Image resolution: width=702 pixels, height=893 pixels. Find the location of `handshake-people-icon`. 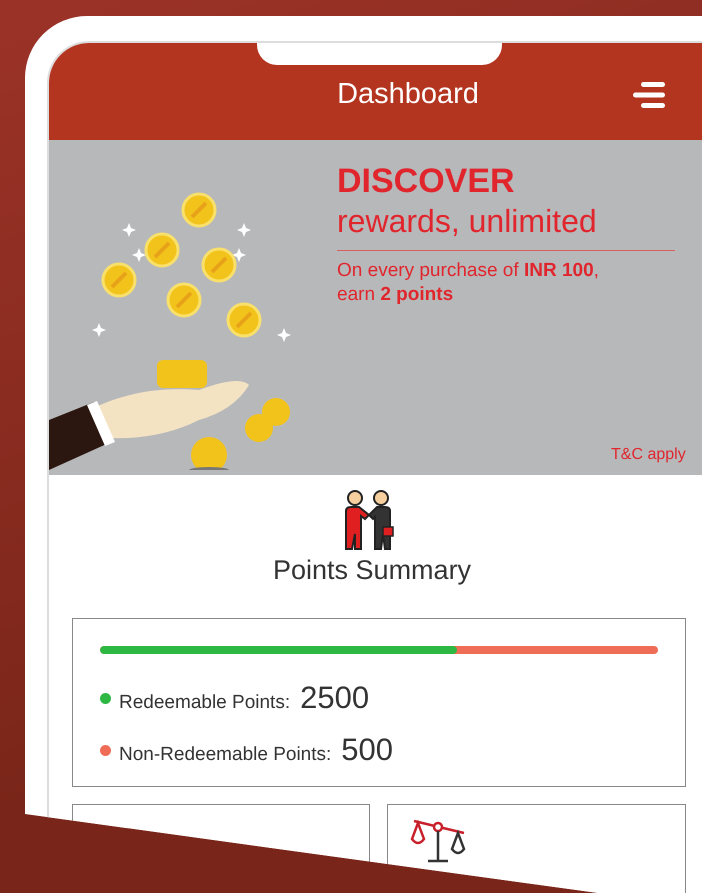

handshake-people-icon is located at coordinates (369, 520).